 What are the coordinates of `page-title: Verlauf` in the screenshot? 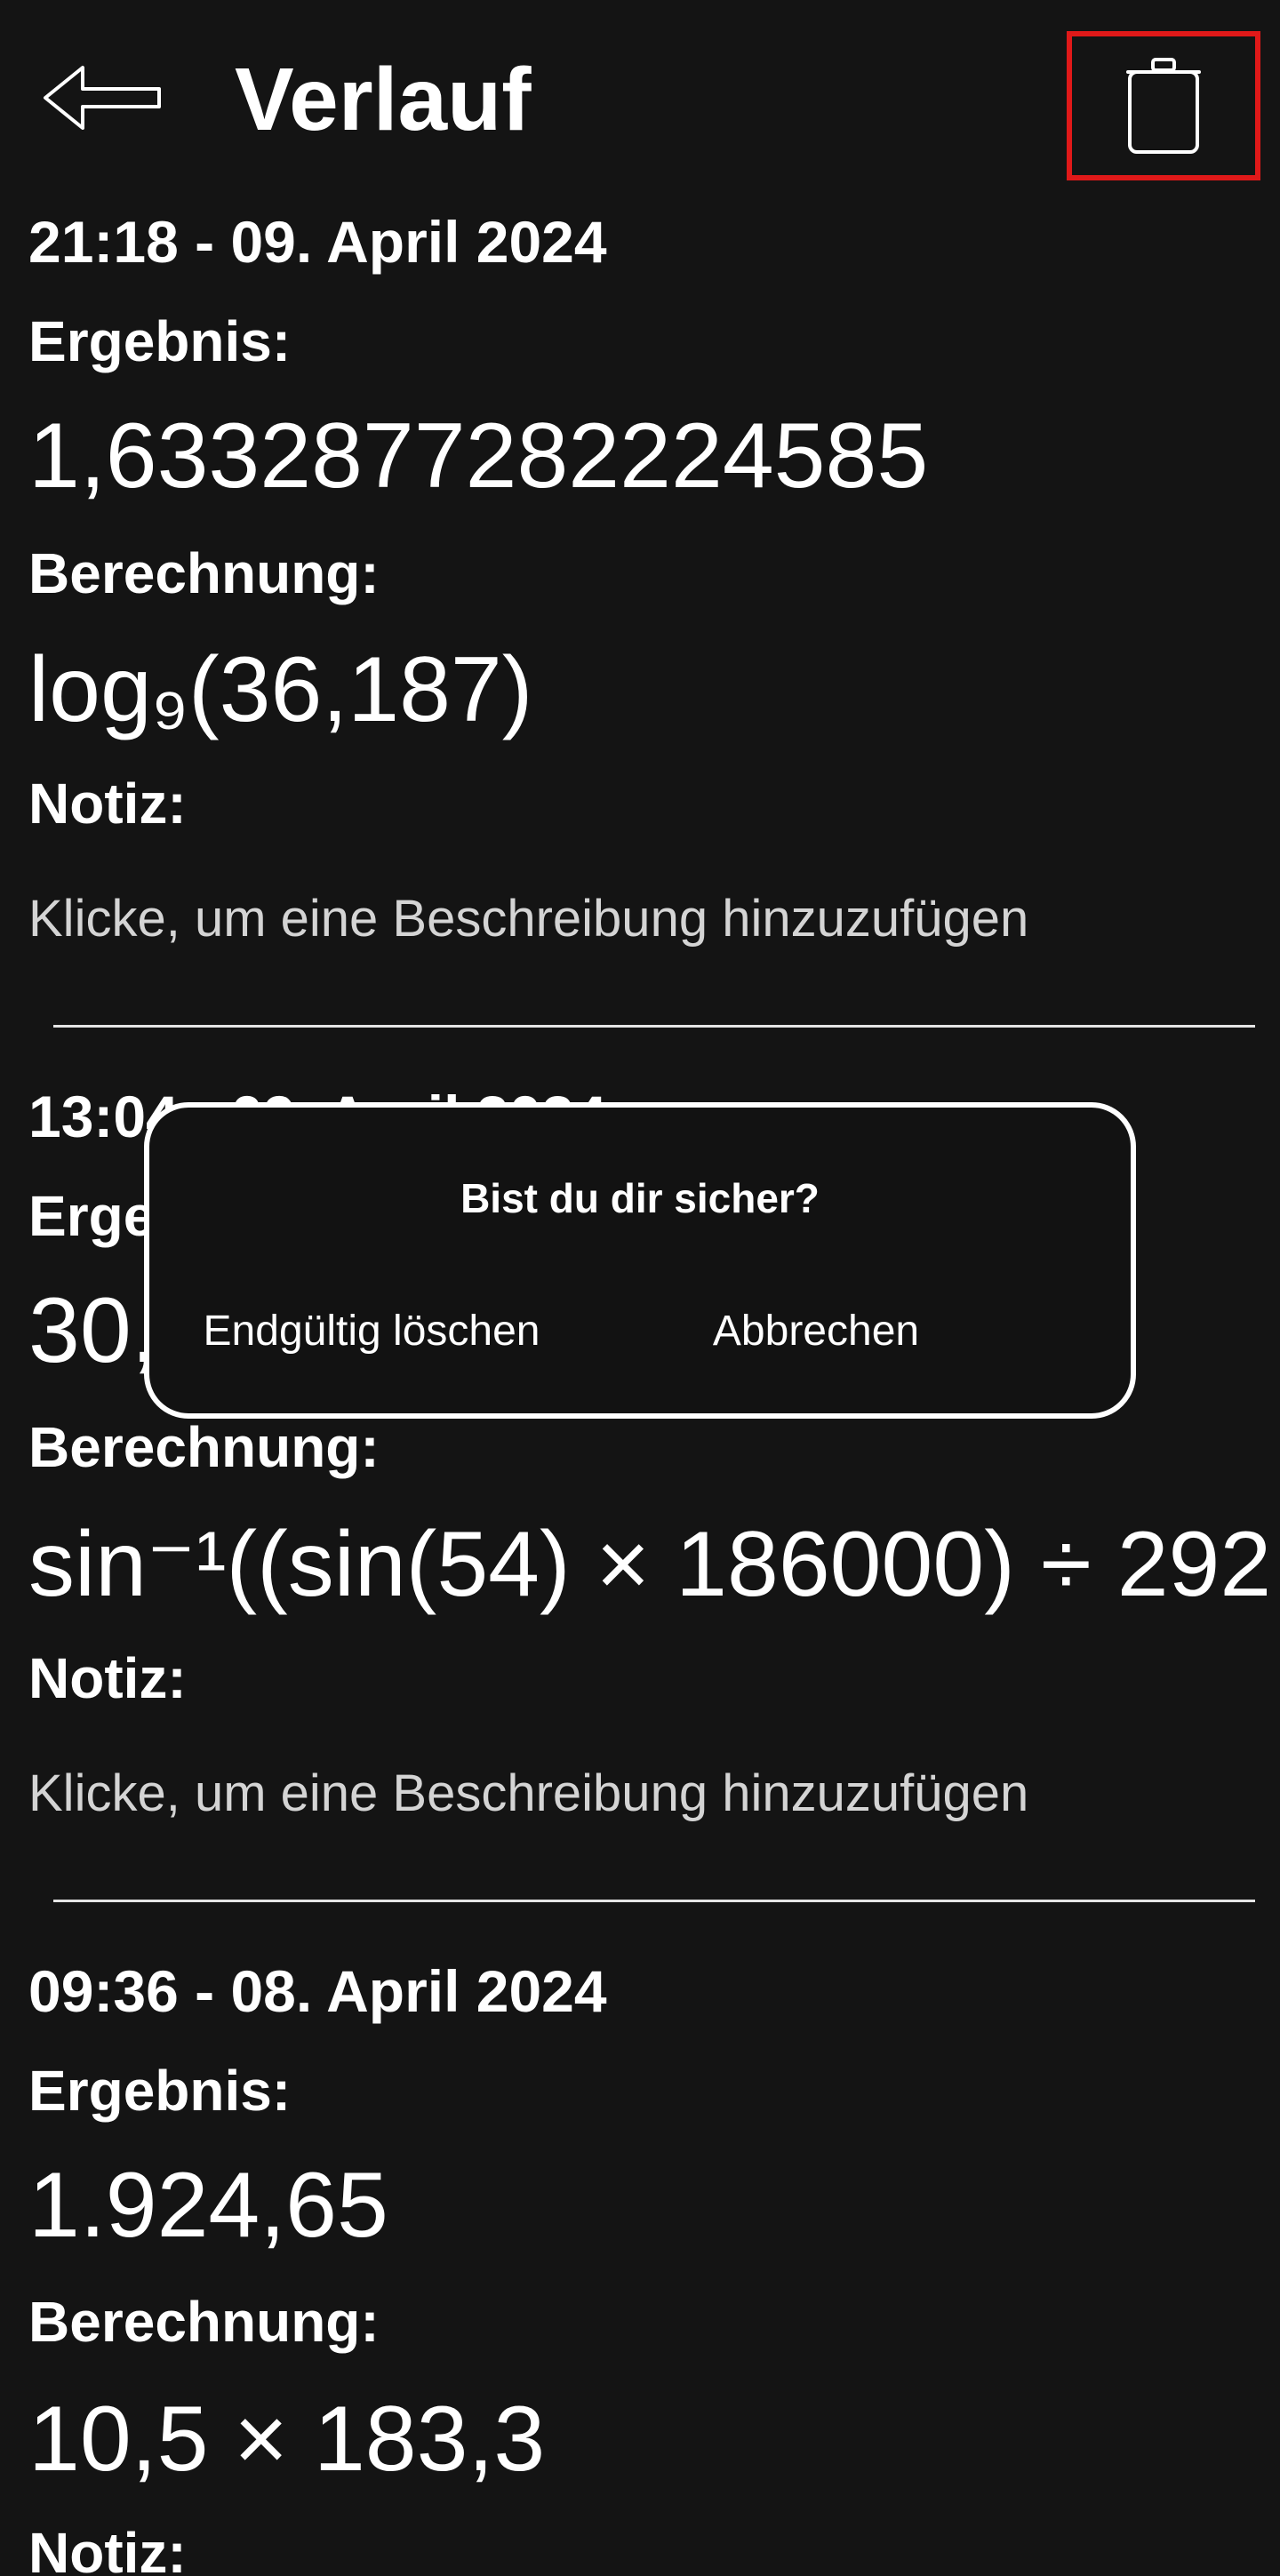 It's located at (383, 99).